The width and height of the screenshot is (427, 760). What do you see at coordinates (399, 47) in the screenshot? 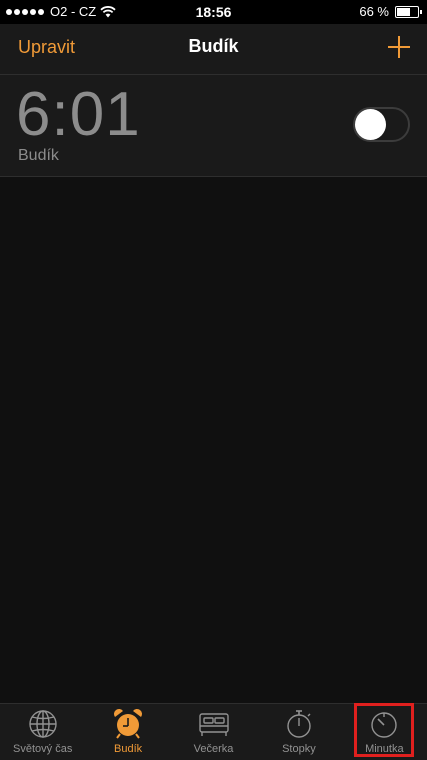
I see `plus-icon` at bounding box center [399, 47].